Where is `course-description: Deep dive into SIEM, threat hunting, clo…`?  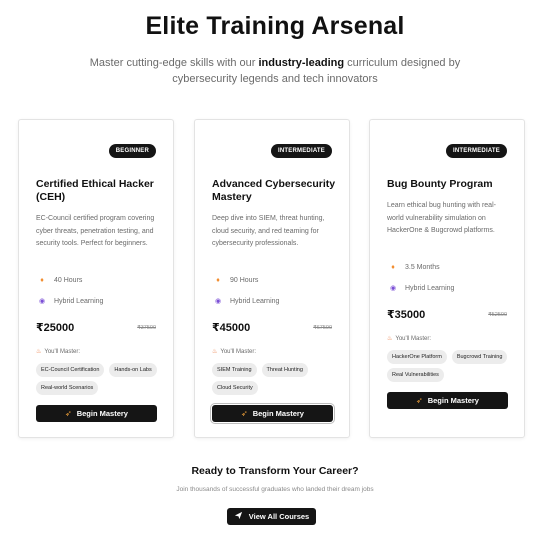
course-description: Deep dive into SIEM, threat hunting, clo… is located at coordinates (268, 231).